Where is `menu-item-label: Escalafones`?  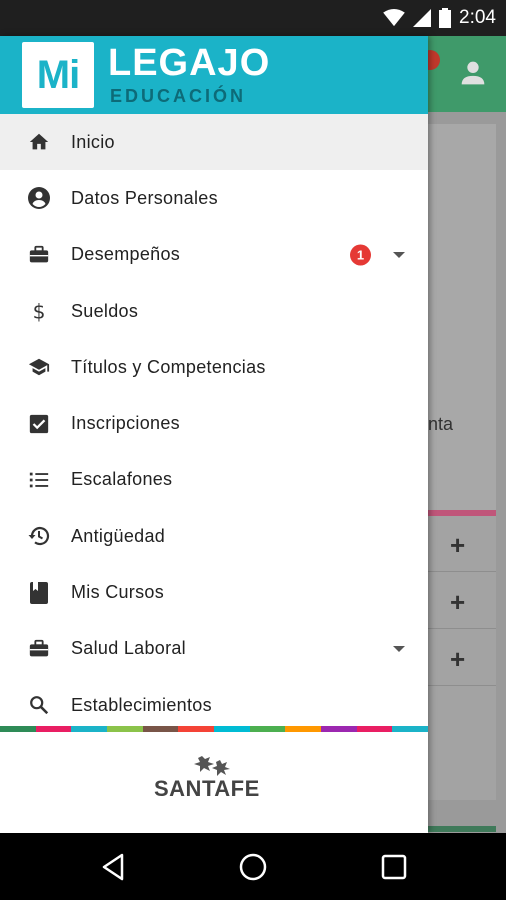
menu-item-label: Escalafones is located at coordinates (122, 479).